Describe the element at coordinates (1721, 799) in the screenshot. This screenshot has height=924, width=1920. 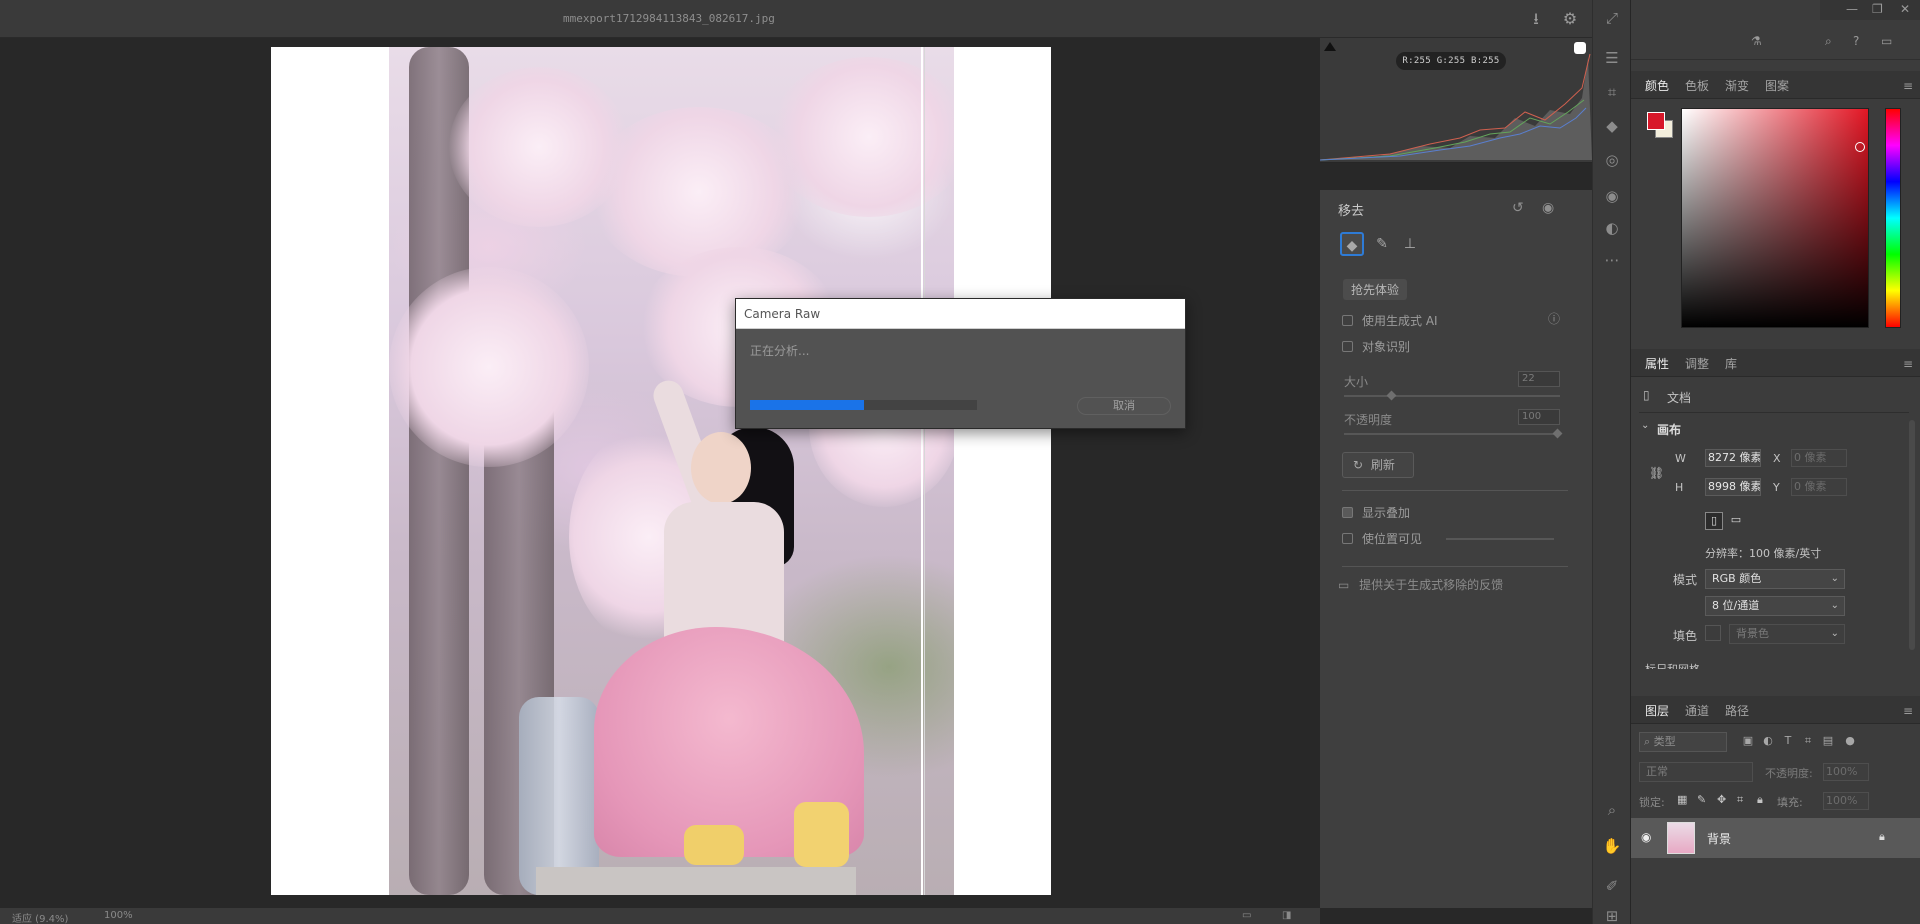
I see `lock-position-icon: ✥` at that location.